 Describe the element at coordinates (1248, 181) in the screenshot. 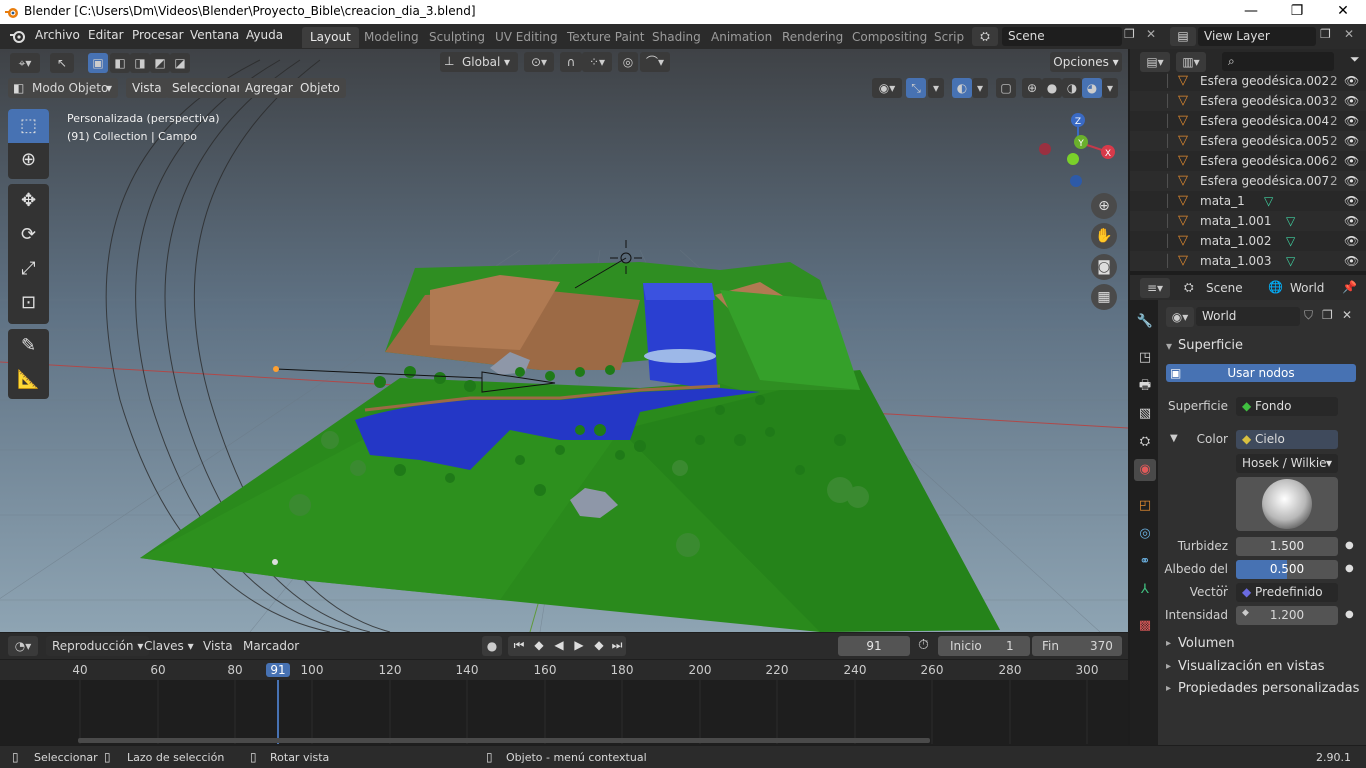

I see `outliner-item: │ ▽ Esfera geodésica.007 2 👁` at that location.